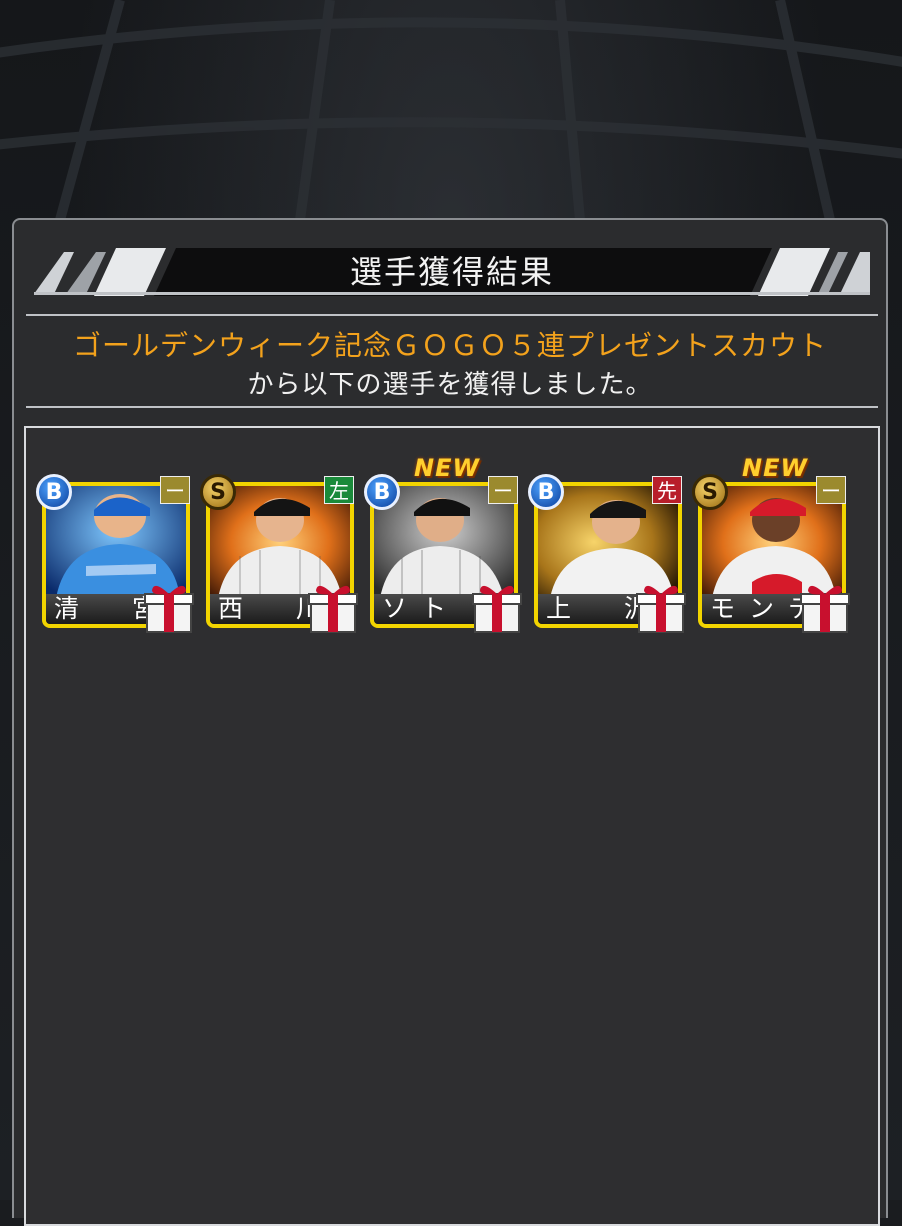 Image resolution: width=902 pixels, height=1226 pixels. What do you see at coordinates (771, 543) in the screenshot?
I see `player-card: モンテ S ー NEW` at bounding box center [771, 543].